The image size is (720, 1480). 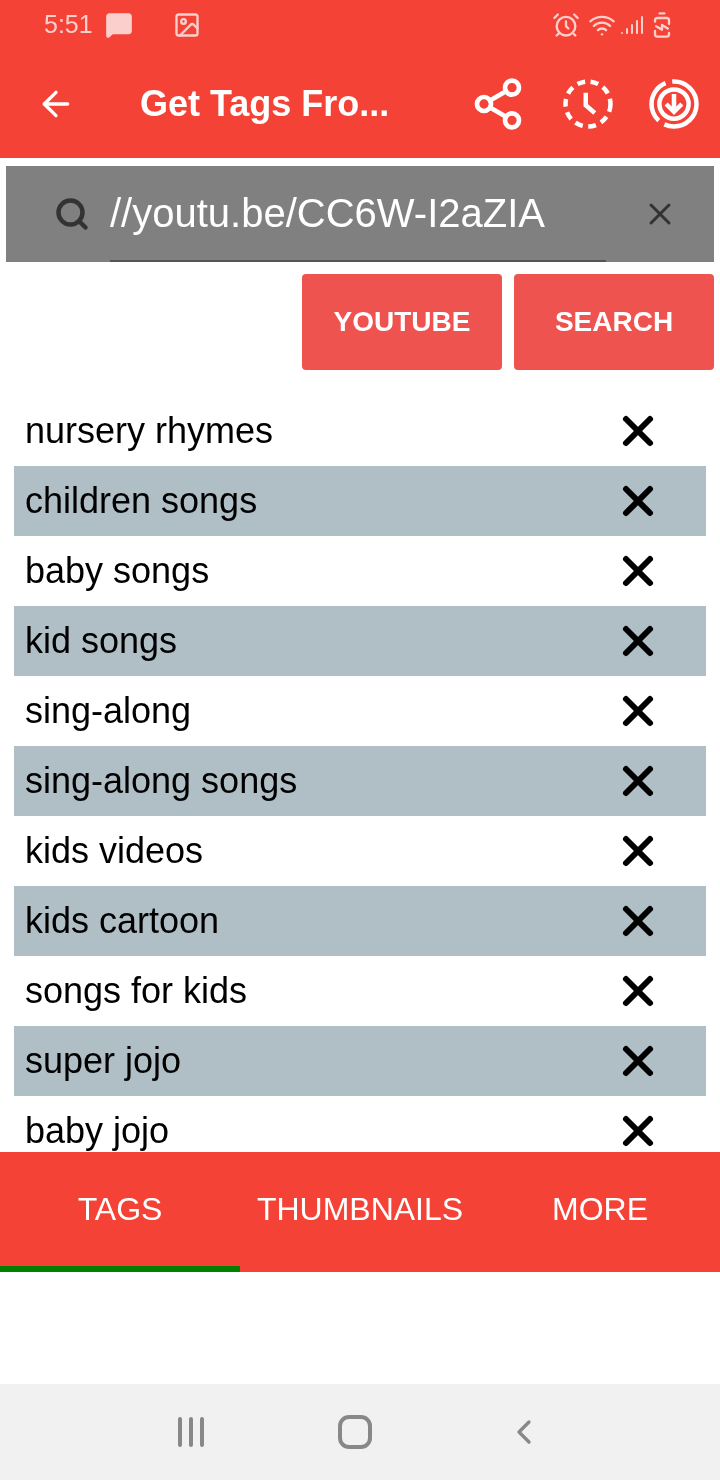 What do you see at coordinates (600, 1212) in the screenshot?
I see `tab: MORE` at bounding box center [600, 1212].